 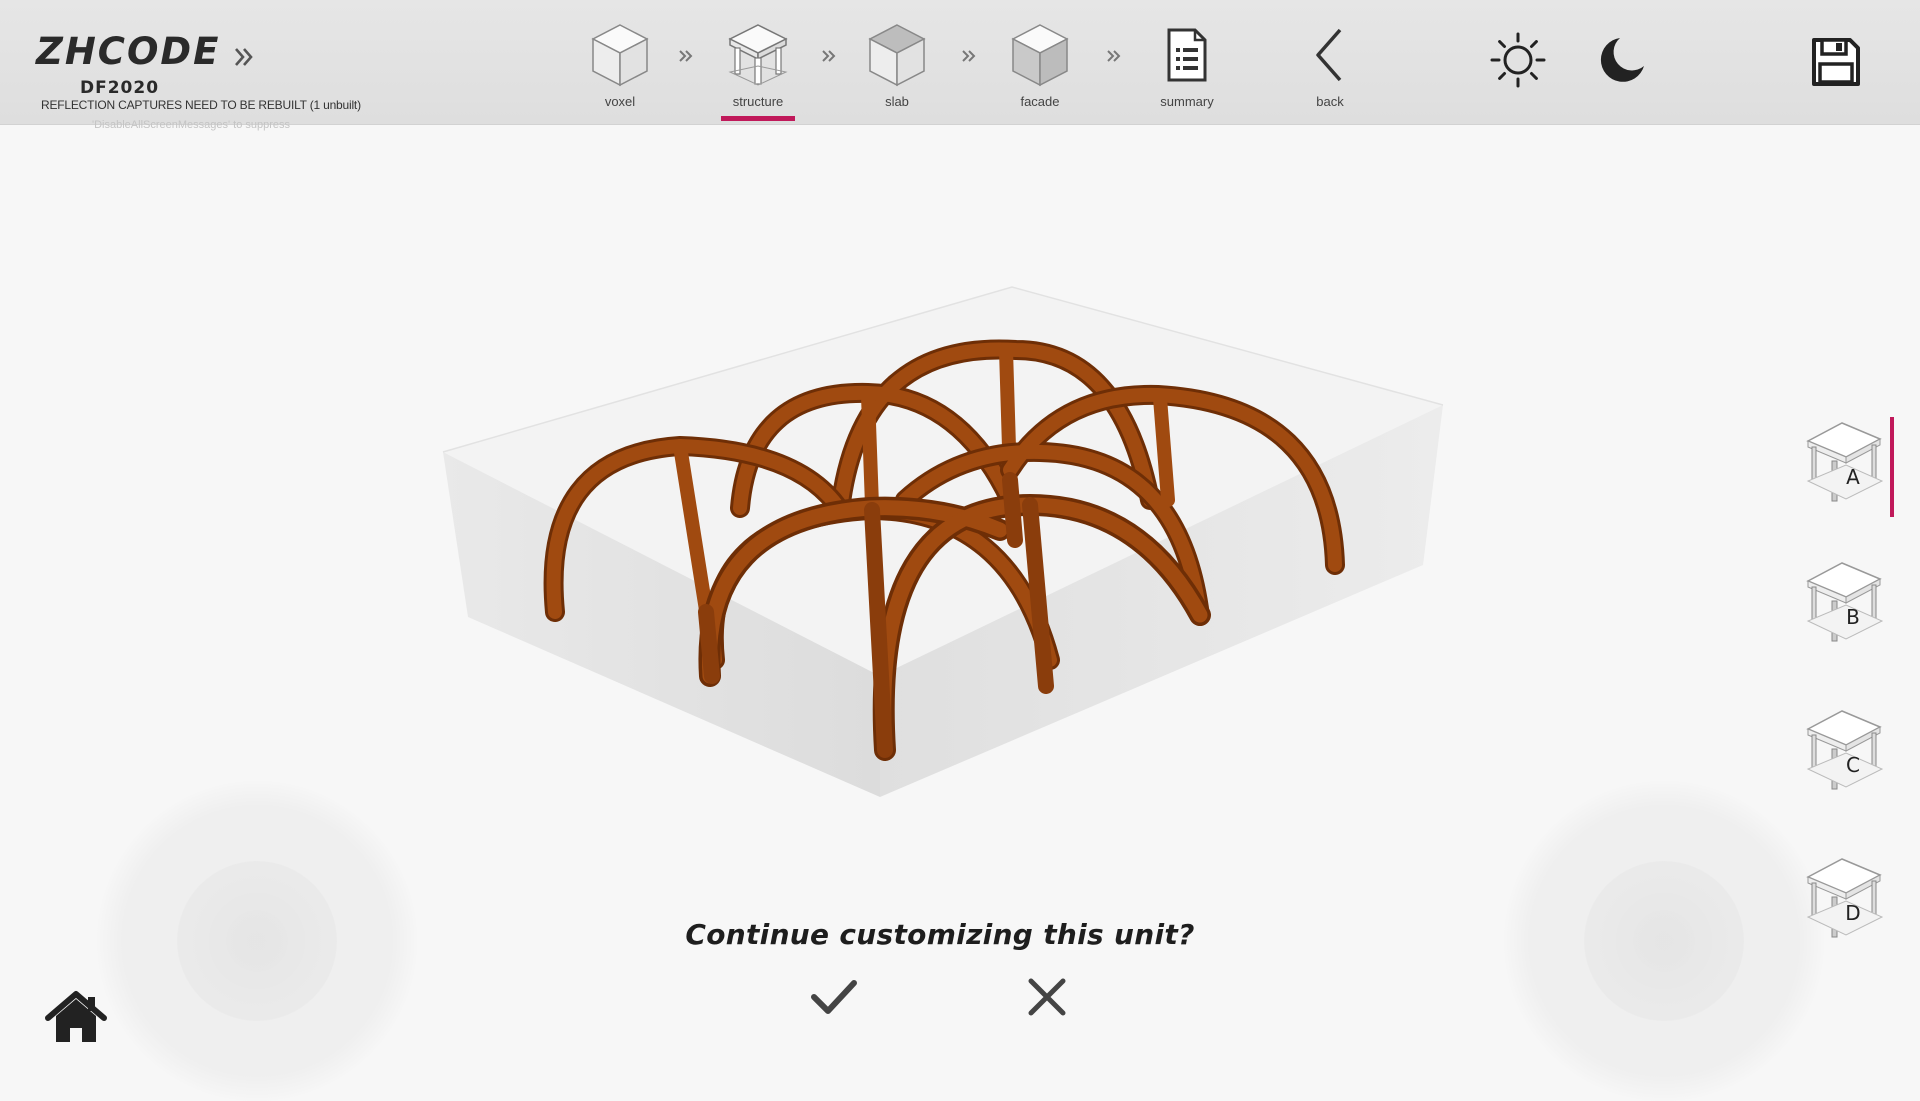 I want to click on double-chevron-right-icon, so click(x=244, y=57).